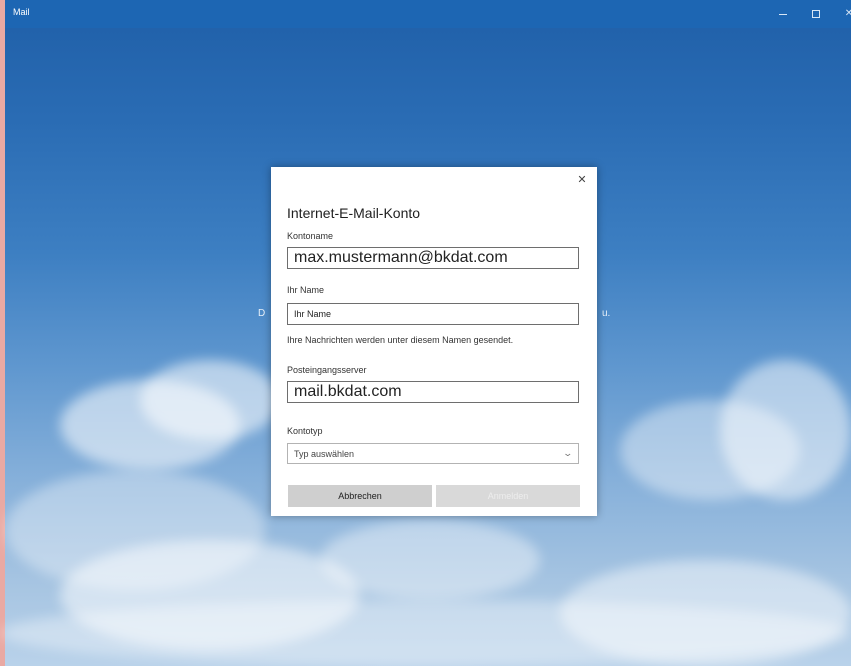 The height and width of the screenshot is (666, 851). What do you see at coordinates (433, 314) in the screenshot?
I see `your-name-input: Ihr Name` at bounding box center [433, 314].